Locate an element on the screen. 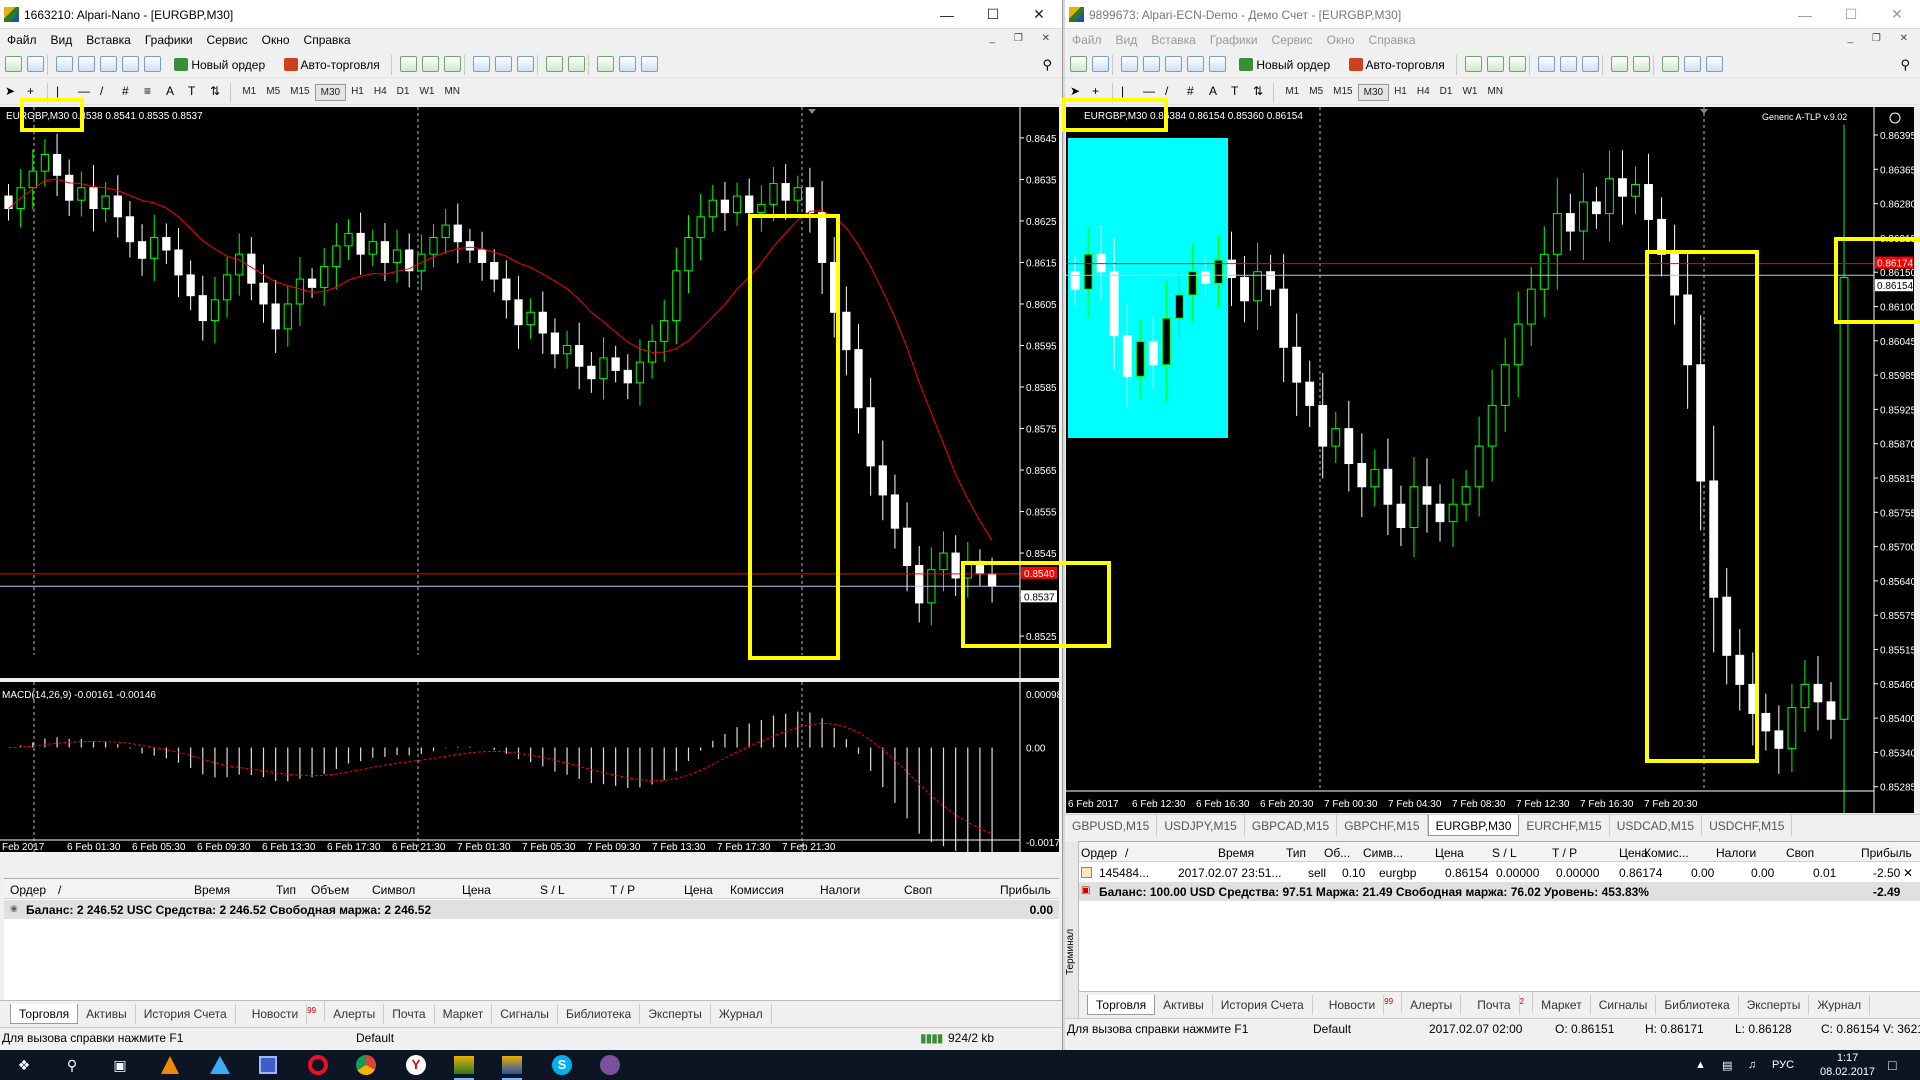 Image resolution: width=1920 pixels, height=1080 pixels. data-window-icon is located at coordinates (86, 64).